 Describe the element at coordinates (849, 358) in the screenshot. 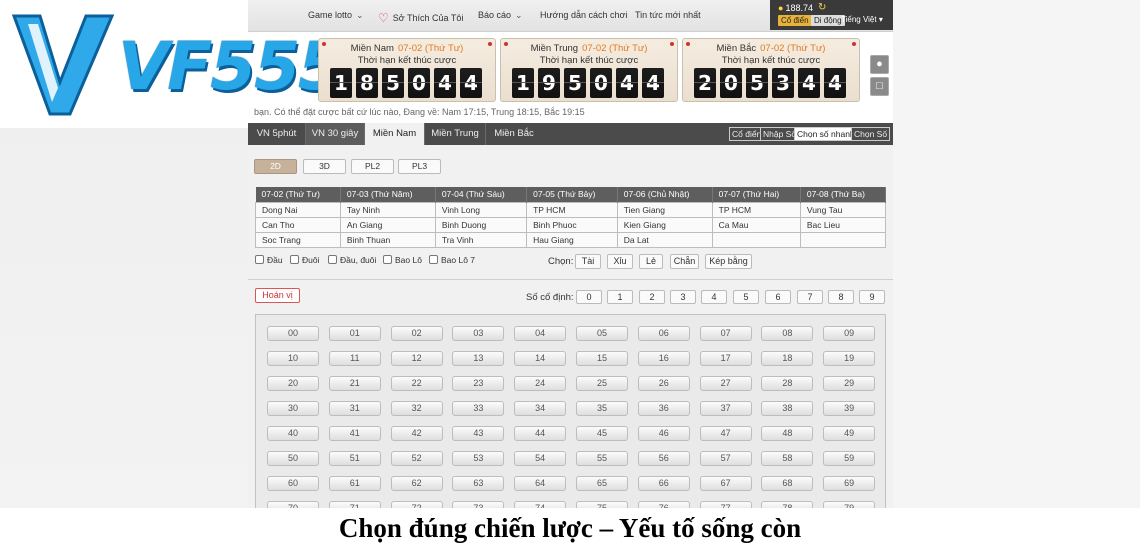

I see `number-button: 19` at that location.